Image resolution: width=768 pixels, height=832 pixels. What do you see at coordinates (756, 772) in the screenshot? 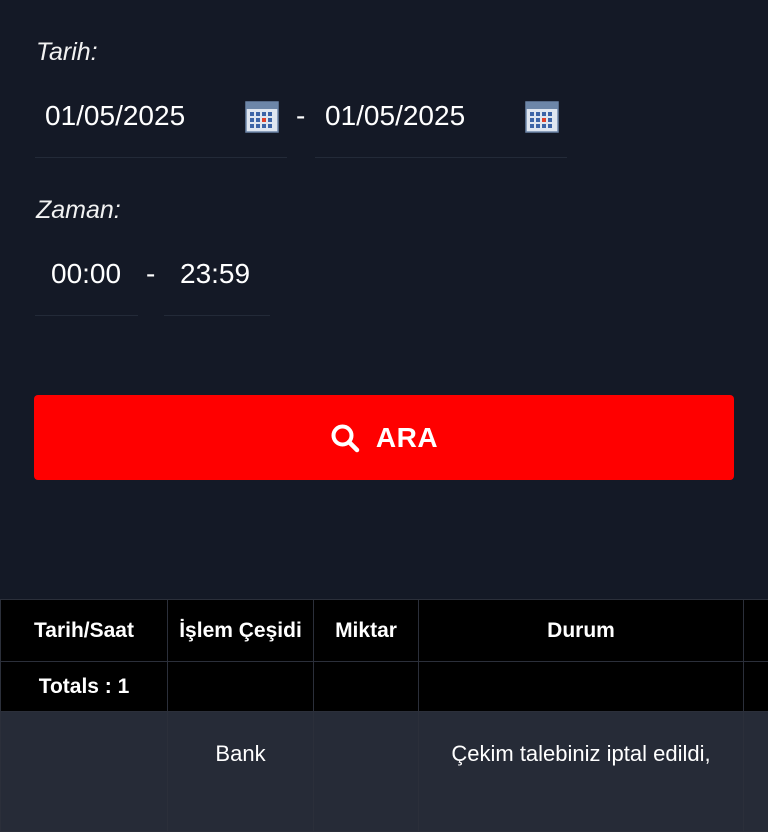
I see `cell-extra` at bounding box center [756, 772].